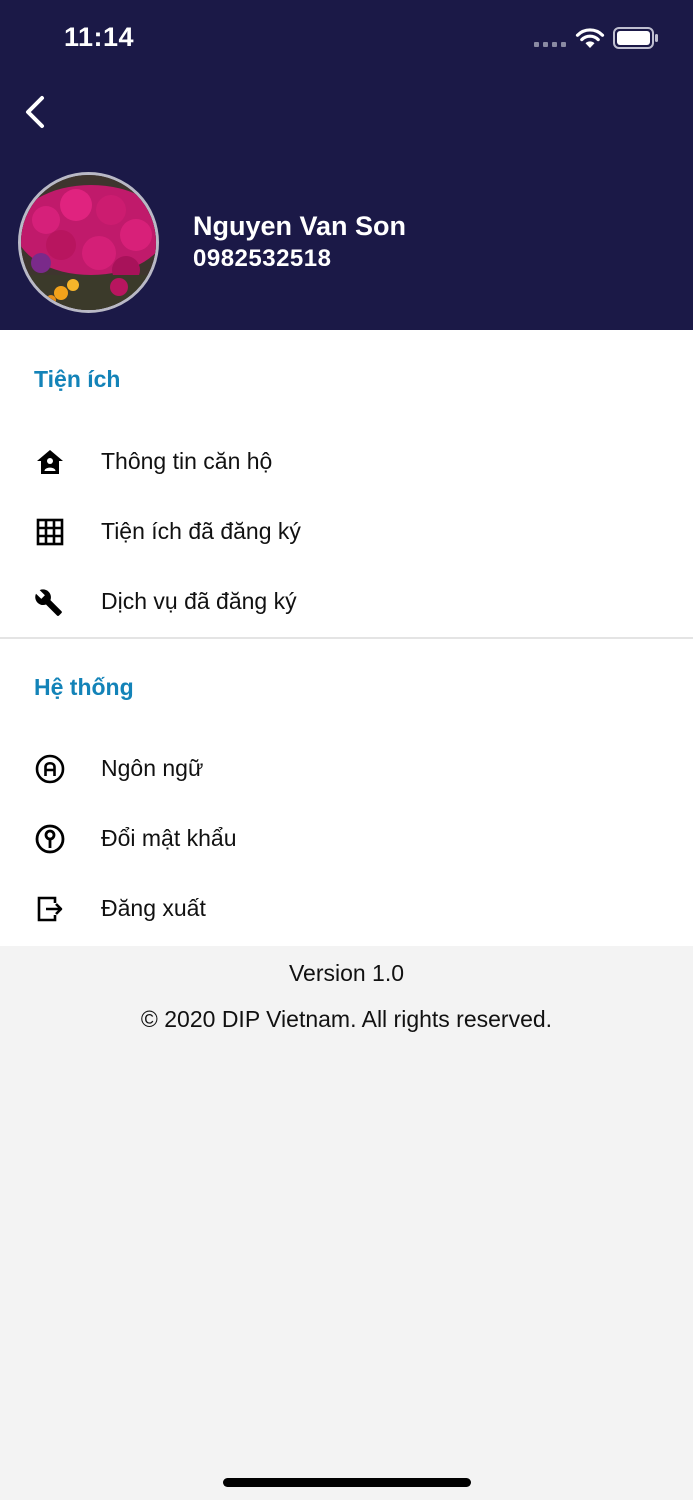 This screenshot has height=1500, width=693. What do you see at coordinates (346, 602) in the screenshot?
I see `menu-item-registered-services: Dịch vụ đã đăng ký` at bounding box center [346, 602].